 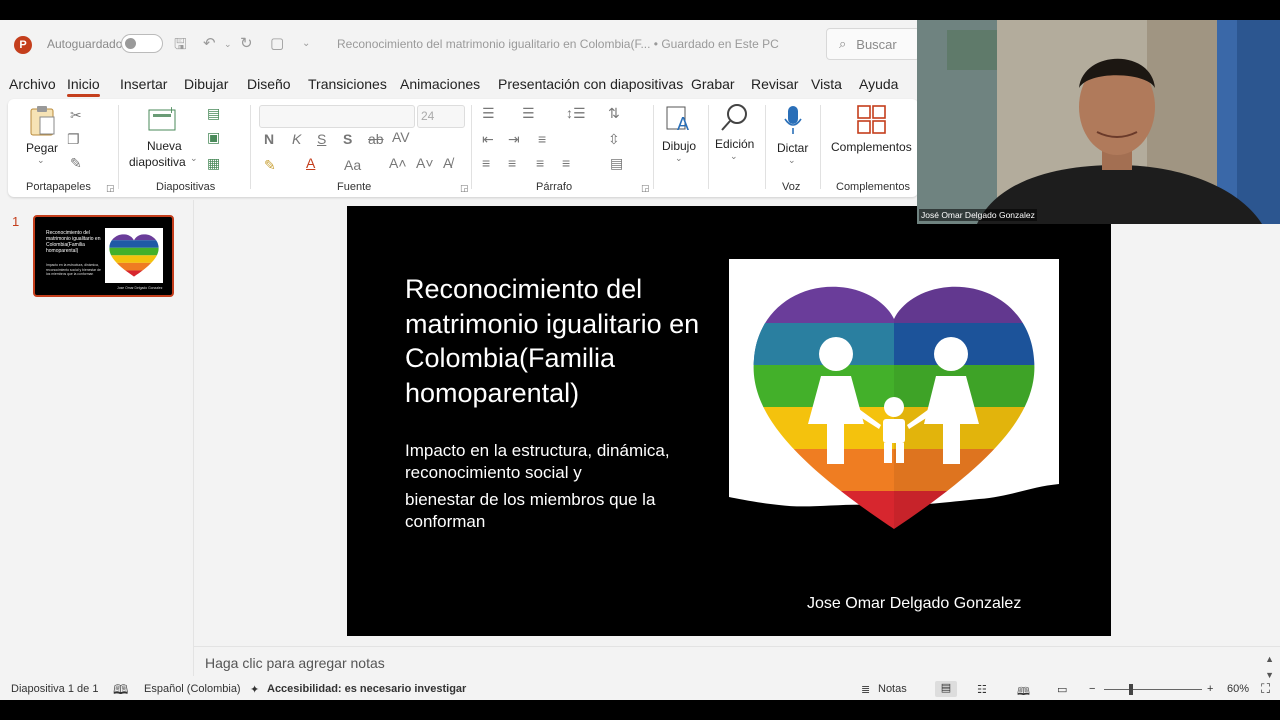 I want to click on cut-icon: ✂, so click(x=76, y=115).